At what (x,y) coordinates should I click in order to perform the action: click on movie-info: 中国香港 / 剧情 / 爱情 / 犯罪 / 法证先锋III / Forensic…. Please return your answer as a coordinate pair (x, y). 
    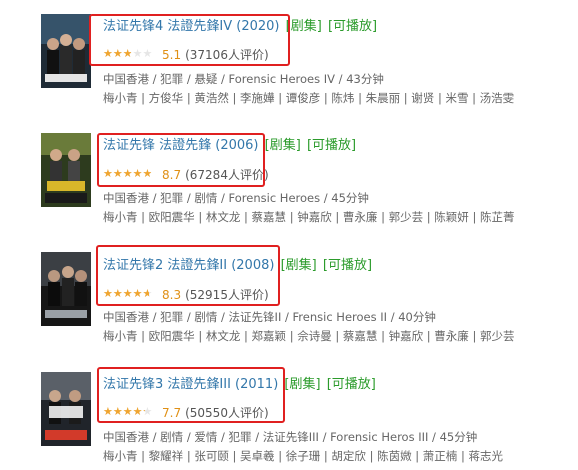
    Looking at the image, I should click on (290, 437).